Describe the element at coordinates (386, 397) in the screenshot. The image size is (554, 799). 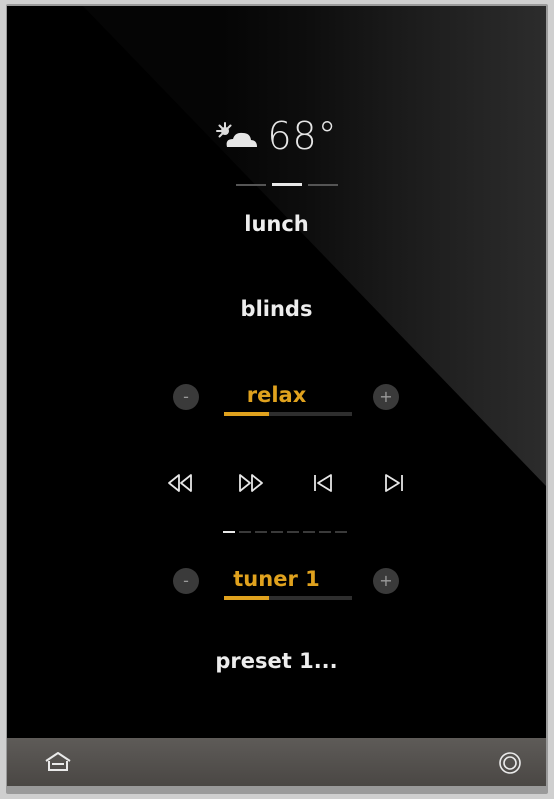
I see `lighting-plus-button: +` at that location.